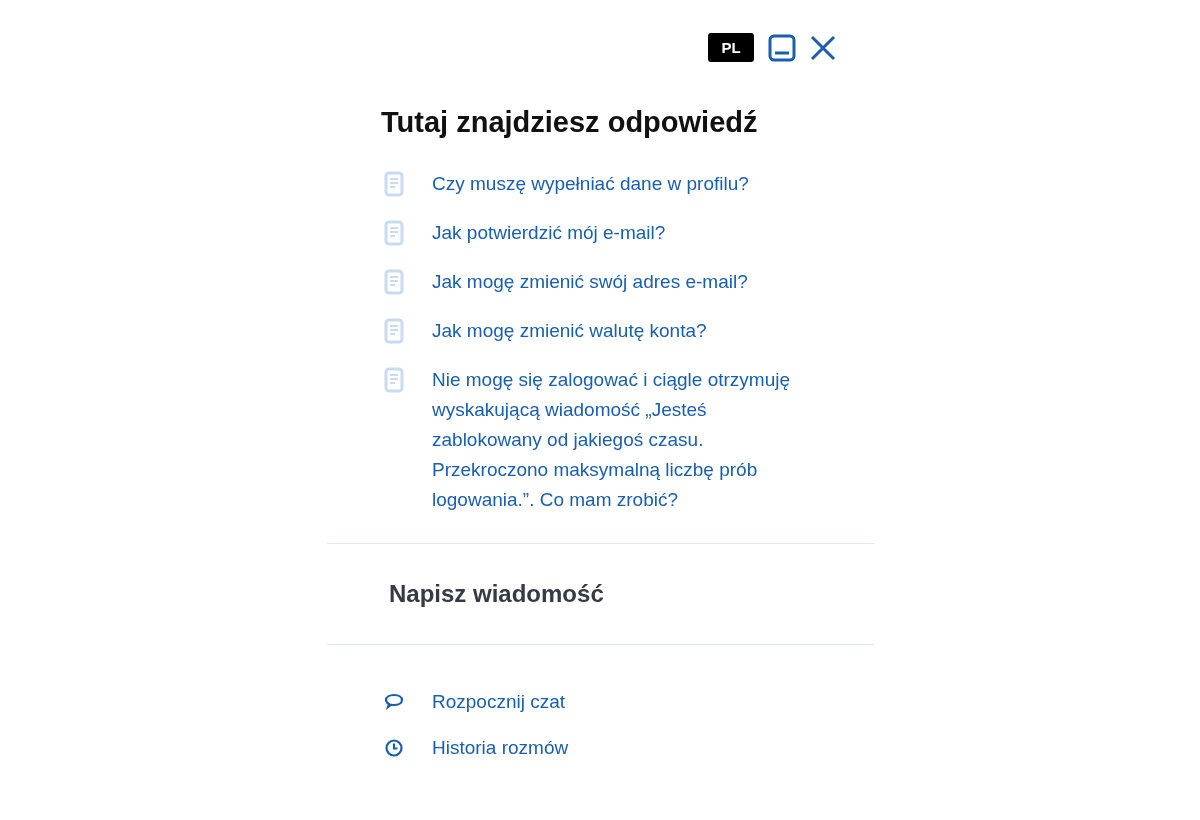 This screenshot has width=1200, height=820. What do you see at coordinates (590, 282) in the screenshot?
I see `article-link: Jak mogę zmienić swój adres e-mail?` at bounding box center [590, 282].